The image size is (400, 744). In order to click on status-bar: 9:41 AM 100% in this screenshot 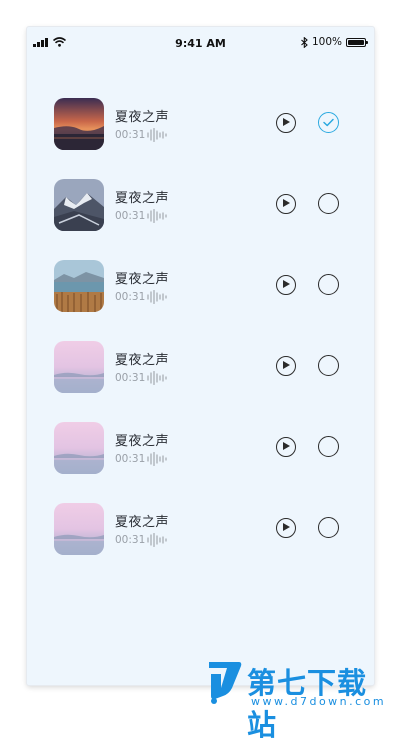, I will do `click(200, 42)`.